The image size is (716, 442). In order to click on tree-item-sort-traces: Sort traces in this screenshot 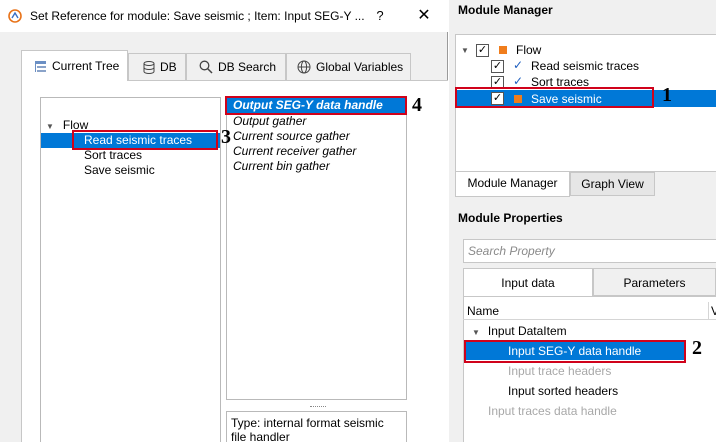, I will do `click(113, 155)`.